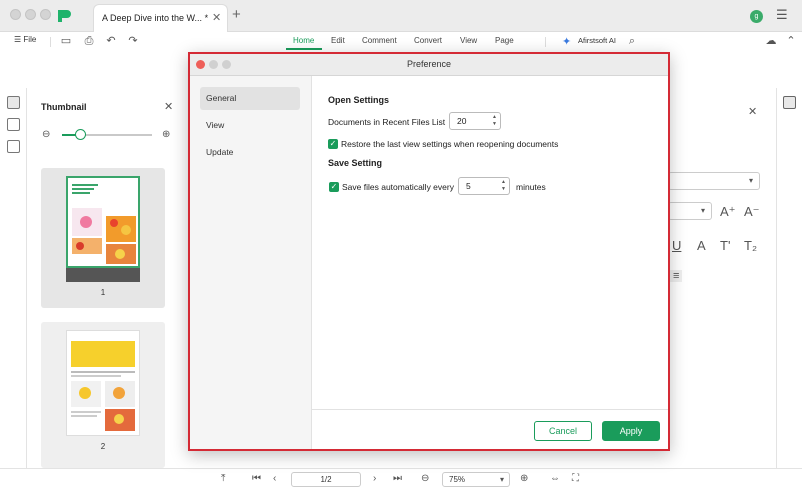 The height and width of the screenshot is (490, 802). I want to click on right-sidebar-rail, so click(789, 278).